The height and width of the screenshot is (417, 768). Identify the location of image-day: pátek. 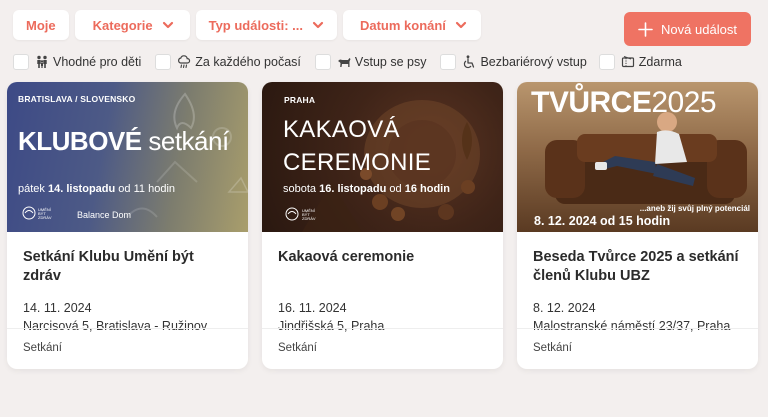
(31, 189).